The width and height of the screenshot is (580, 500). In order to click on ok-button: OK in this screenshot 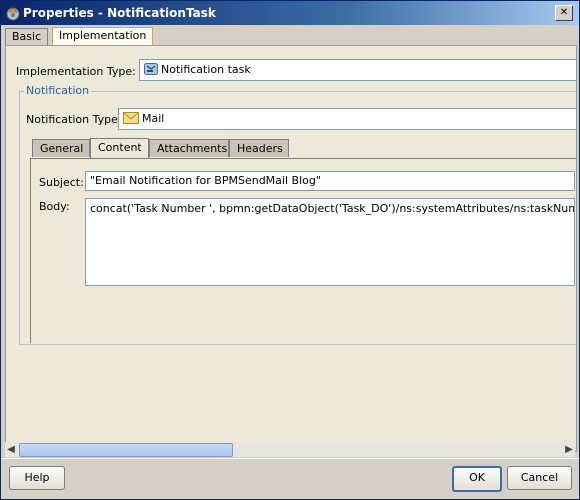, I will do `click(477, 479)`.